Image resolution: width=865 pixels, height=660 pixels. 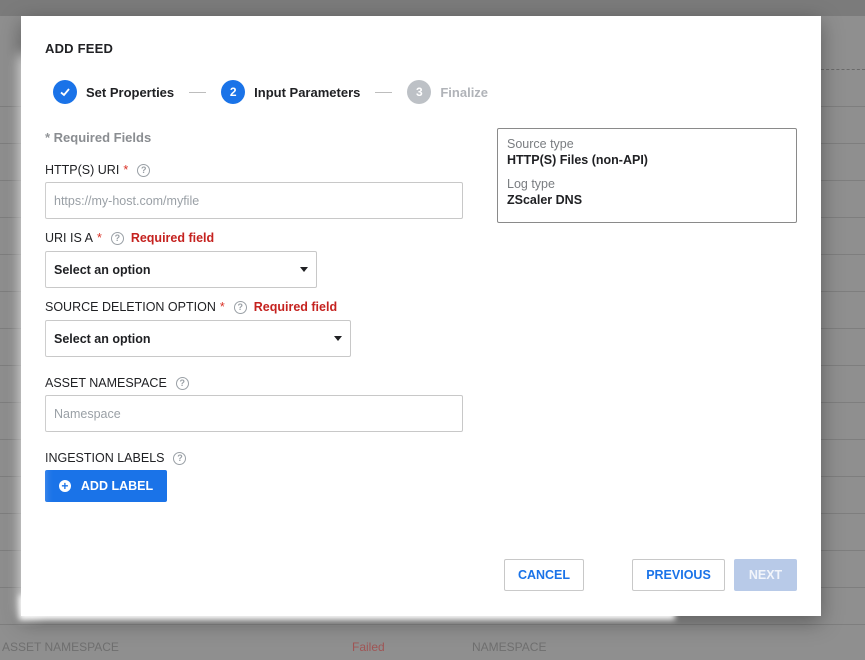 What do you see at coordinates (198, 338) in the screenshot?
I see `source-deletion-select: Select an option` at bounding box center [198, 338].